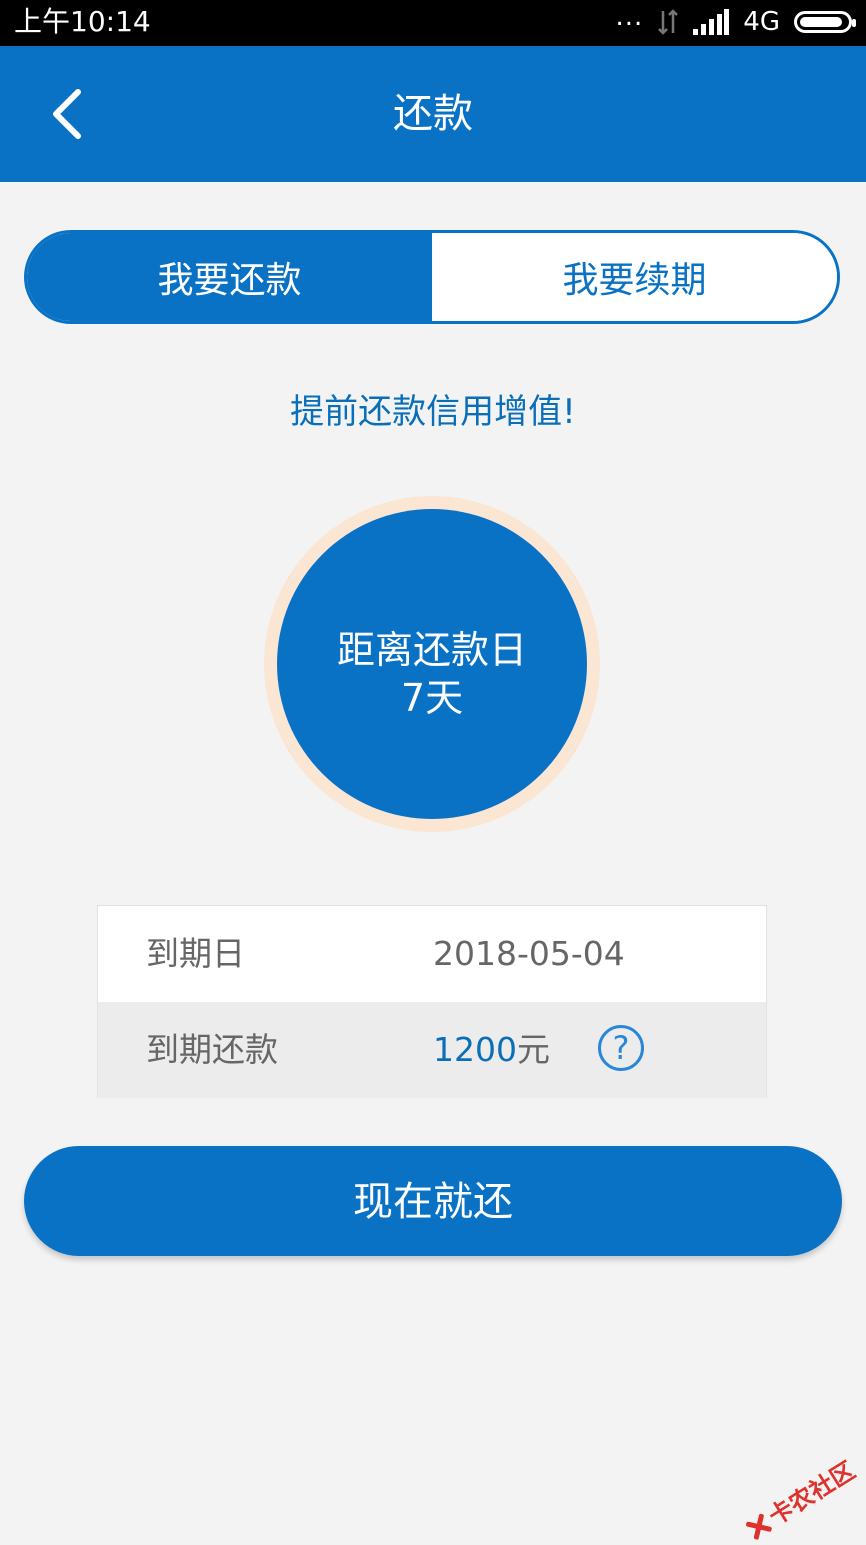 The width and height of the screenshot is (866, 1545). I want to click on due-date-label: 到期日, so click(195, 953).